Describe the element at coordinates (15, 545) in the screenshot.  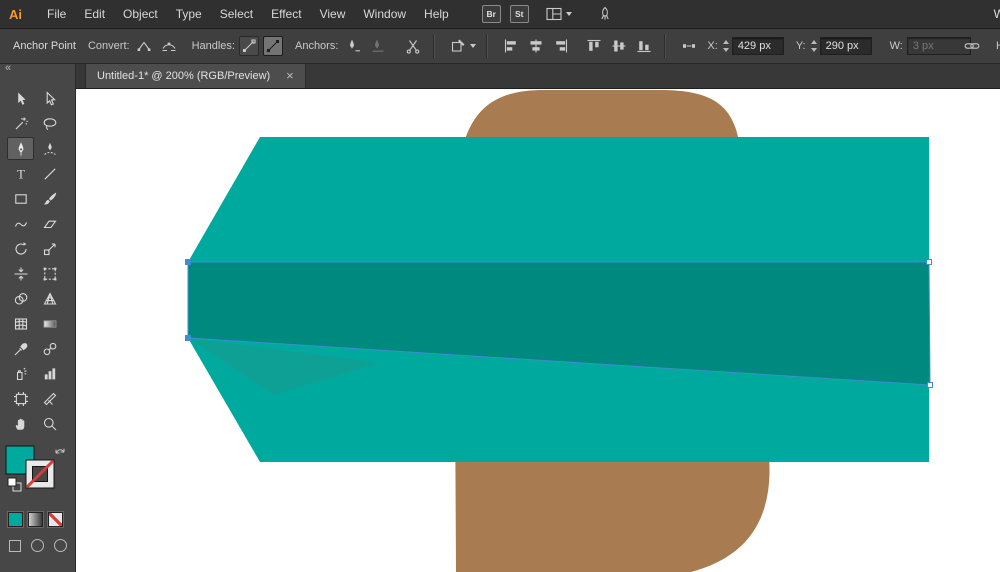
I see `draw-normal-icon` at that location.